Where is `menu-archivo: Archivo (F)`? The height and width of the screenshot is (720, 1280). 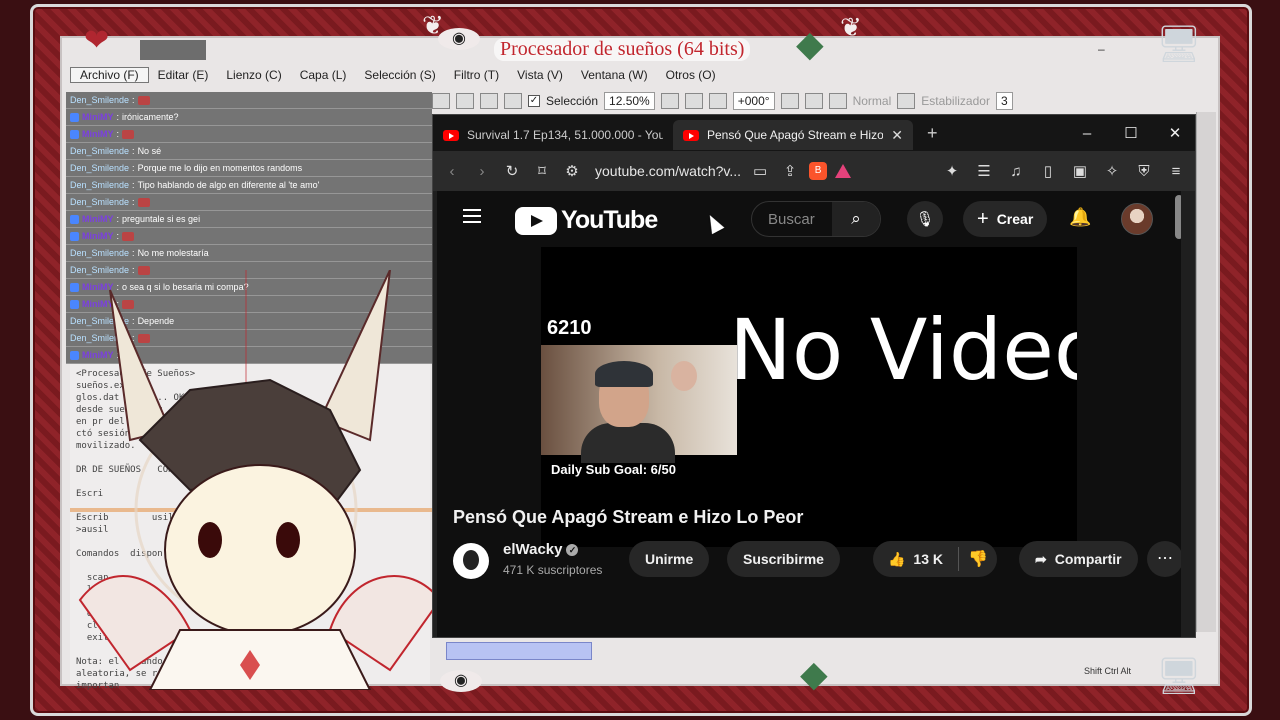
menu-archivo: Archivo (F) is located at coordinates (109, 75).